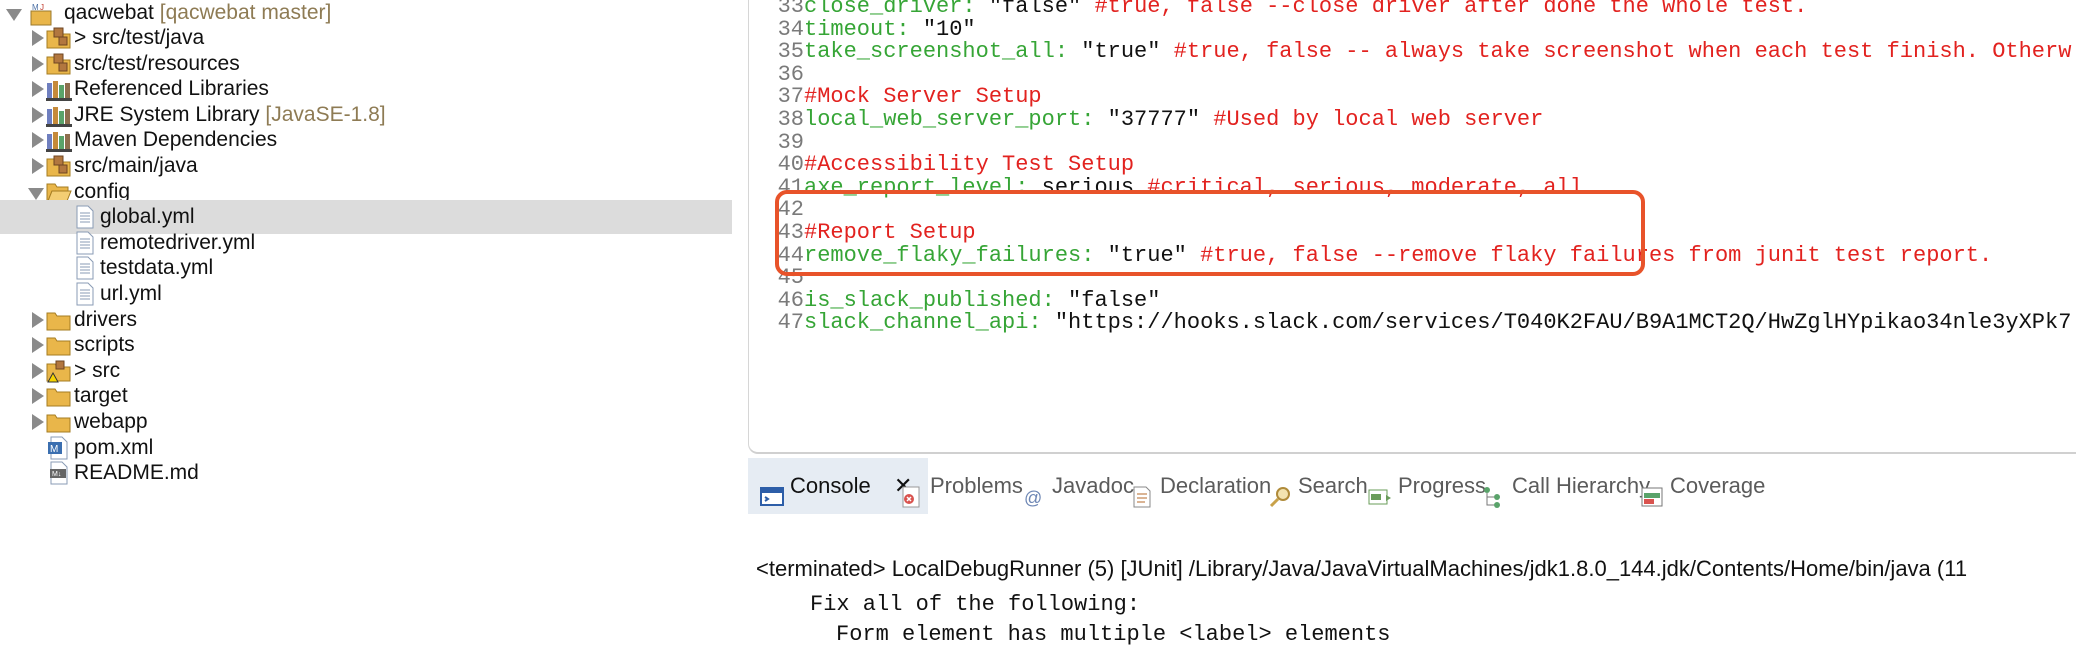  I want to click on tree-item-label: > src/test/java, so click(139, 37).